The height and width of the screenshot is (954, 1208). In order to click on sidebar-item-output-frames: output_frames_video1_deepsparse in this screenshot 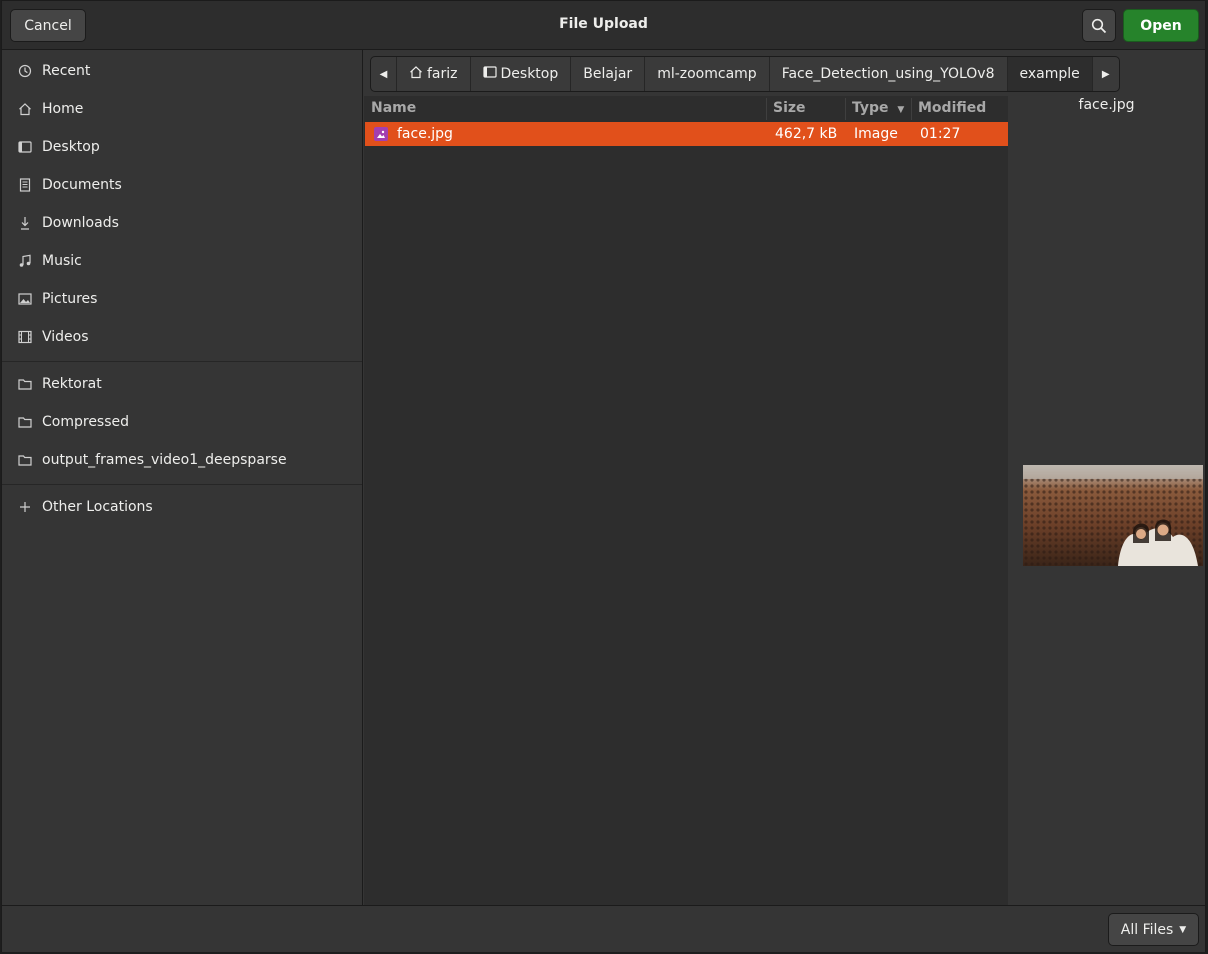, I will do `click(182, 460)`.